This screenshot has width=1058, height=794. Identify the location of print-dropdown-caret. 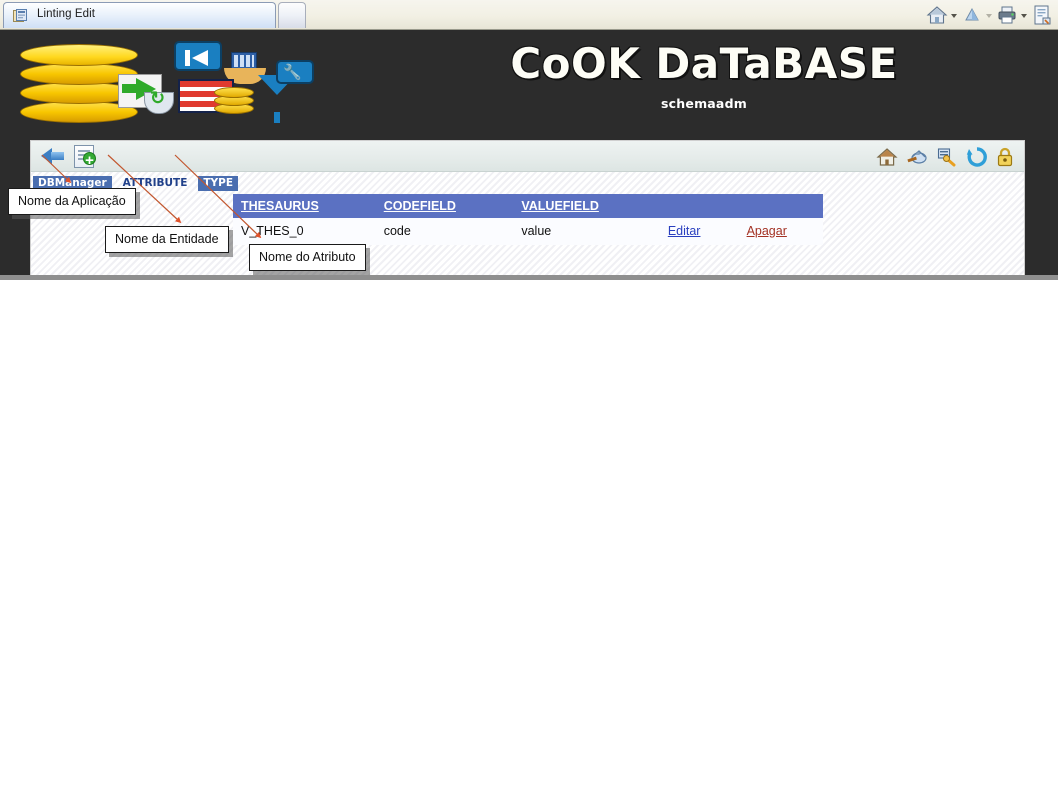
(1024, 15).